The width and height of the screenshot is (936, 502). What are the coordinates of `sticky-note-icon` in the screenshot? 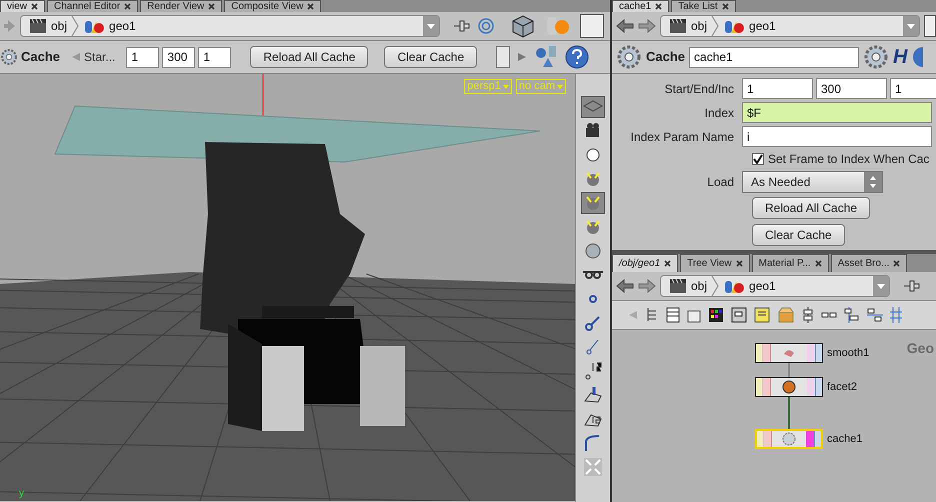 It's located at (762, 315).